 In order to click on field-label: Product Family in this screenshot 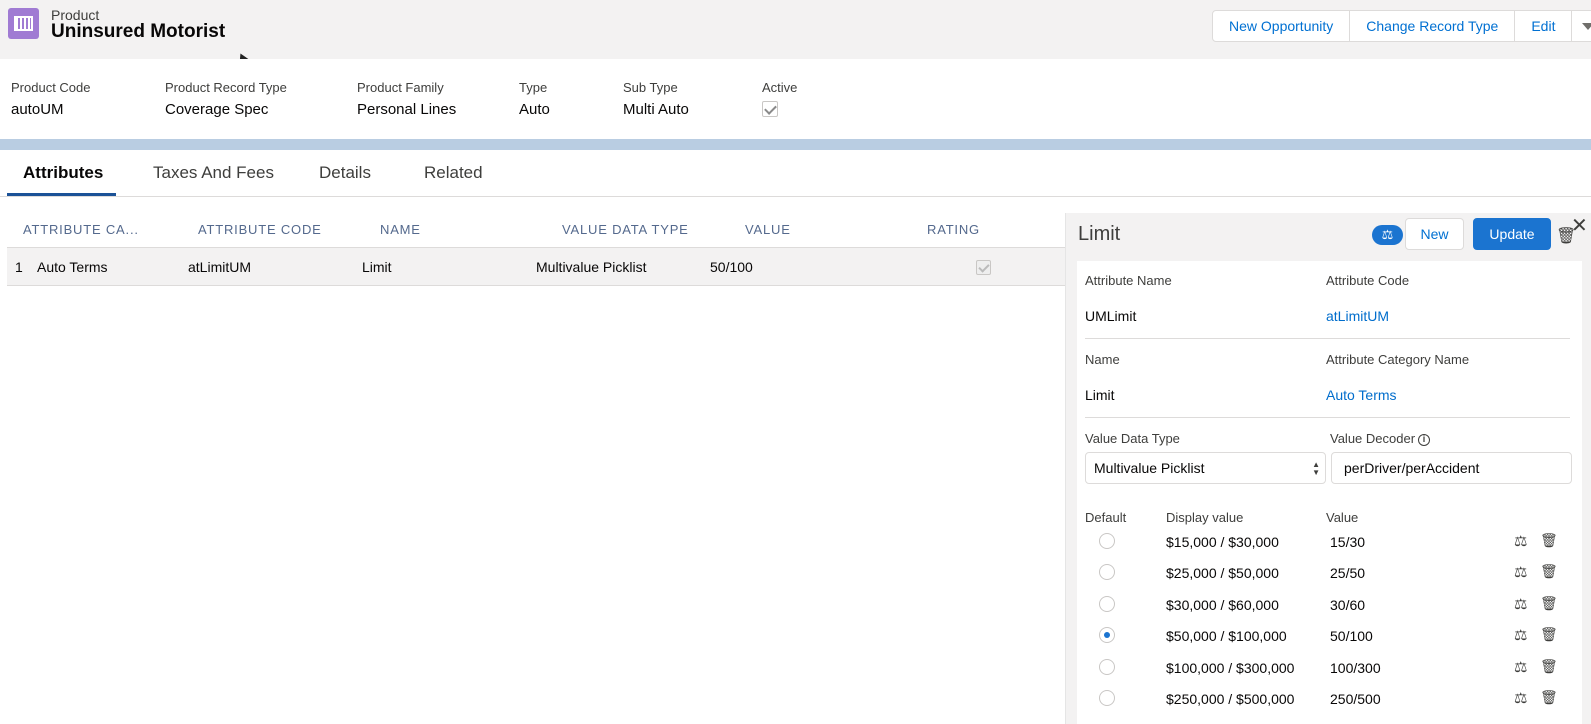, I will do `click(400, 87)`.